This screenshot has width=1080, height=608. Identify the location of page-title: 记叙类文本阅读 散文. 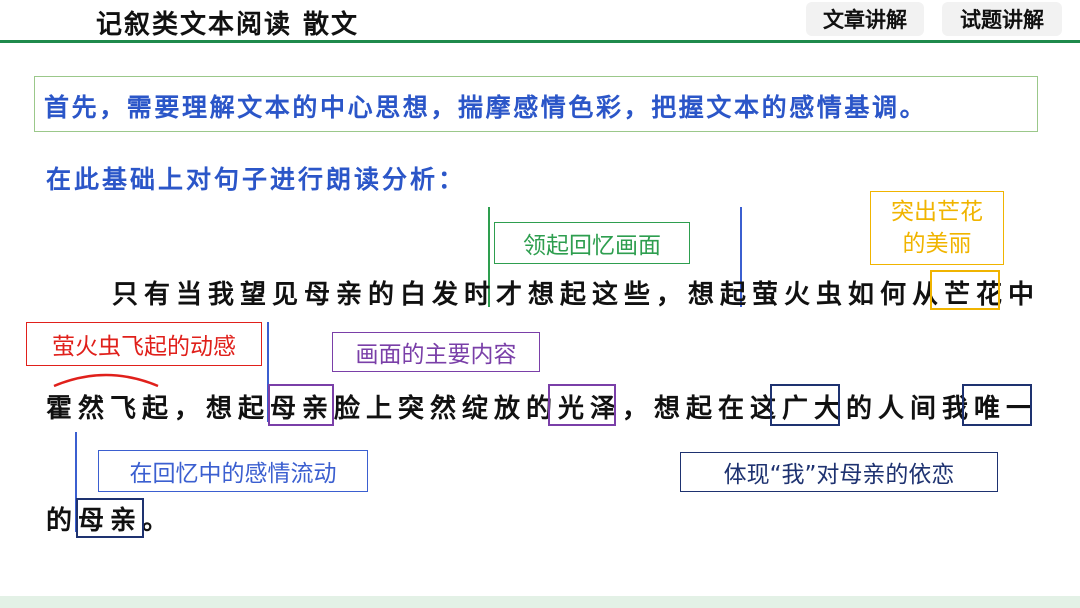
(228, 25).